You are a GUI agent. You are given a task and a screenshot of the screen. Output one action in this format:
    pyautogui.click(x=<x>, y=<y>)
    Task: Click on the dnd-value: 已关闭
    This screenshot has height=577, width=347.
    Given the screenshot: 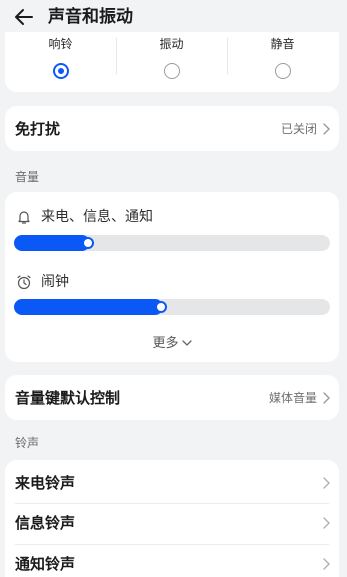 What is the action you would take?
    pyautogui.click(x=298, y=129)
    